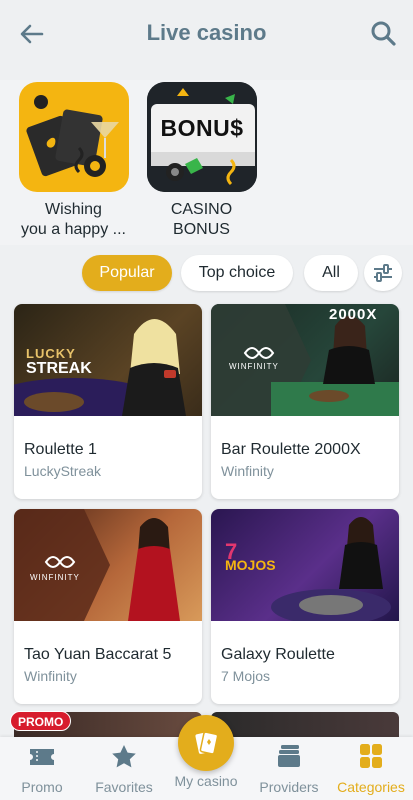  I want to click on celebration-art, so click(72, 136).